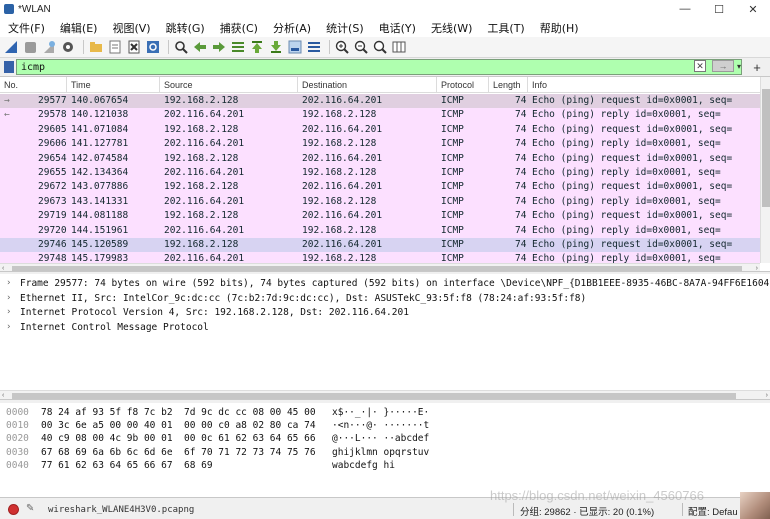 This screenshot has height=519, width=770. I want to click on menu-file: 文件(F), so click(26, 28).